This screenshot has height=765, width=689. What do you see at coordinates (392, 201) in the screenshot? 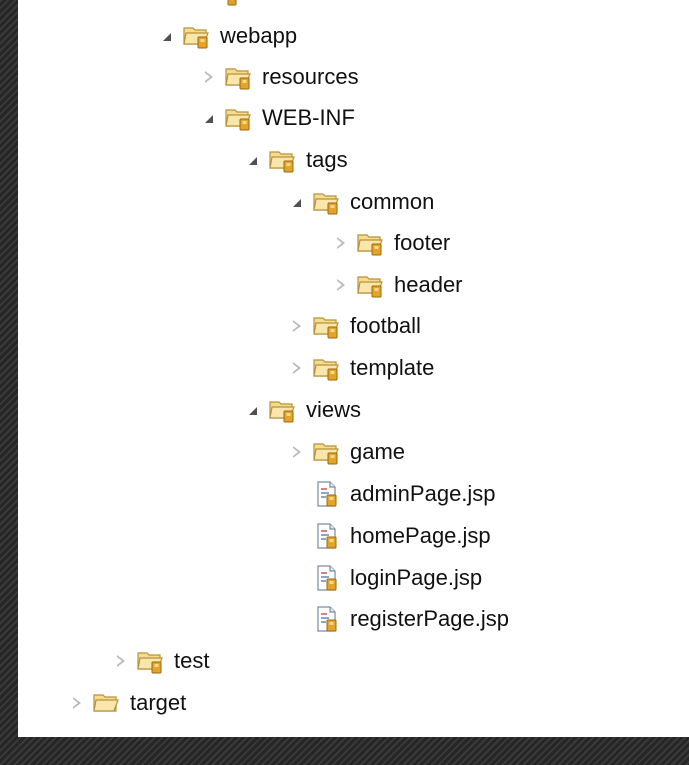
I see `tree-item-label: common` at bounding box center [392, 201].